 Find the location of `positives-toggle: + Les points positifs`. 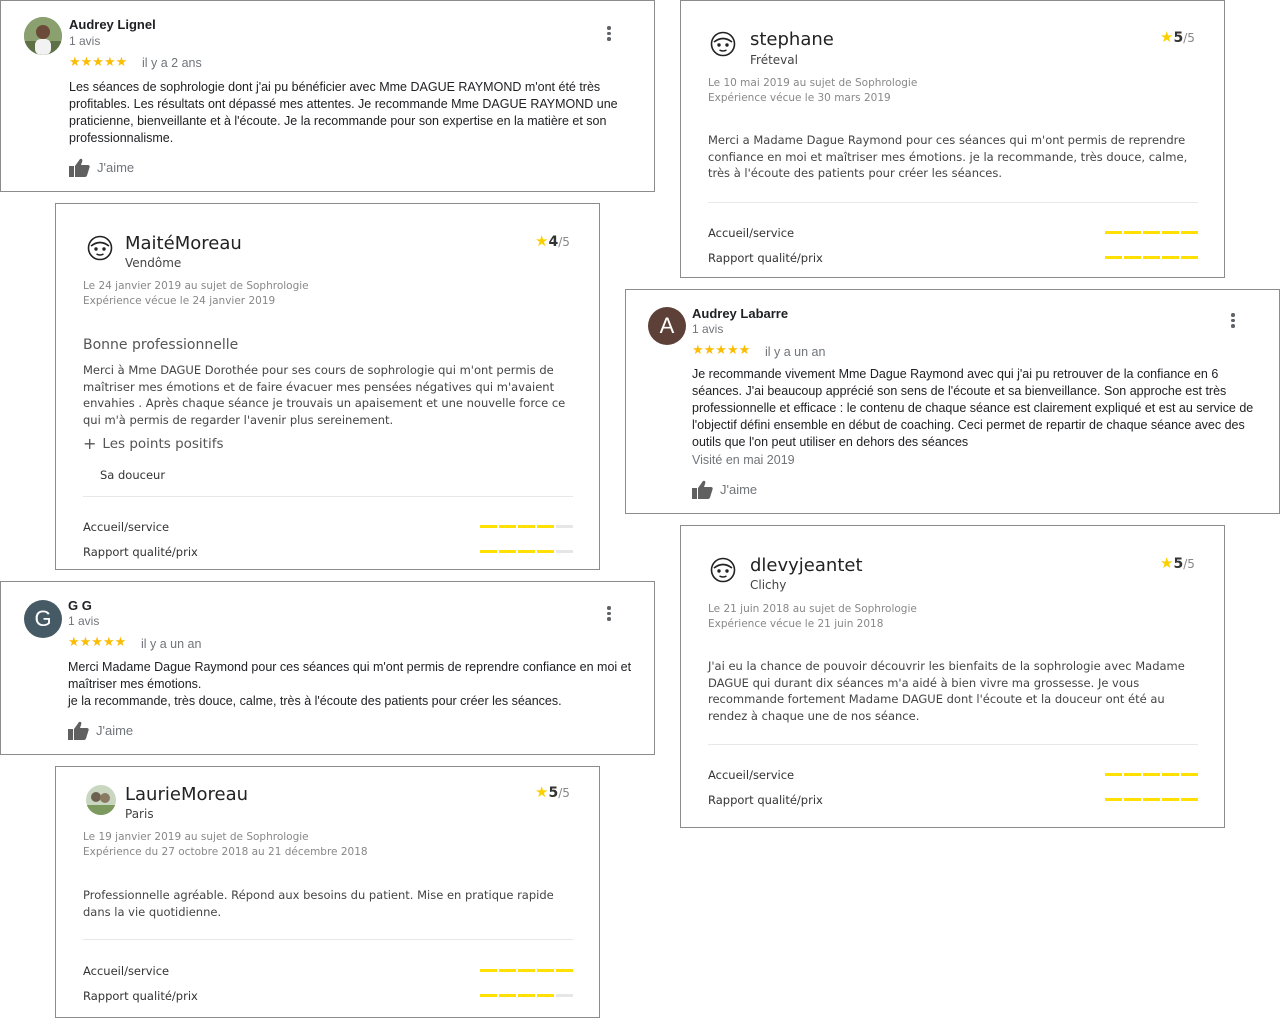

positives-toggle: + Les points positifs is located at coordinates (153, 443).